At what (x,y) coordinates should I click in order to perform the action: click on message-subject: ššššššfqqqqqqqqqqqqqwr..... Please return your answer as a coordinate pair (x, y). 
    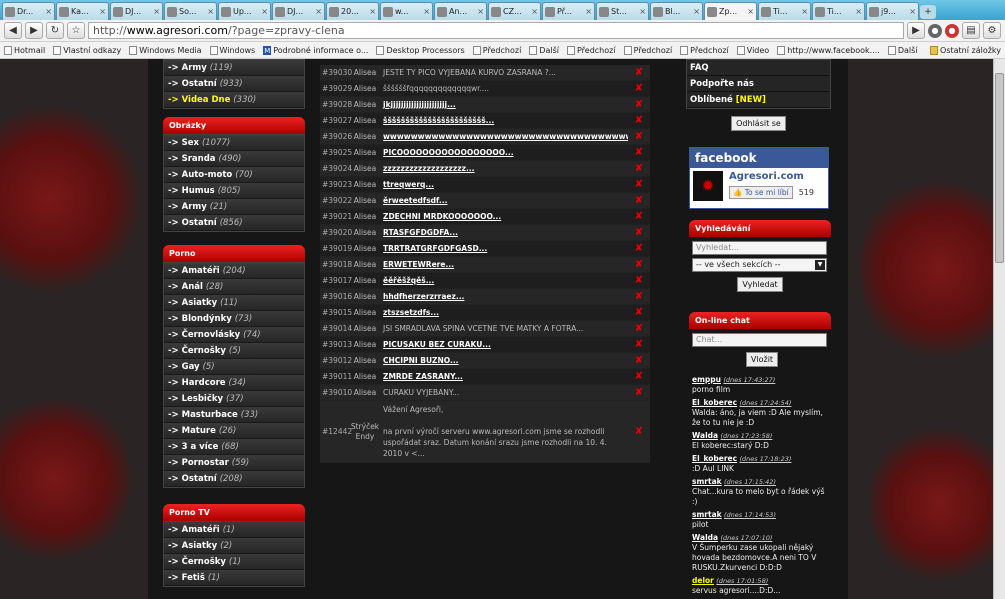
    Looking at the image, I should click on (504, 88).